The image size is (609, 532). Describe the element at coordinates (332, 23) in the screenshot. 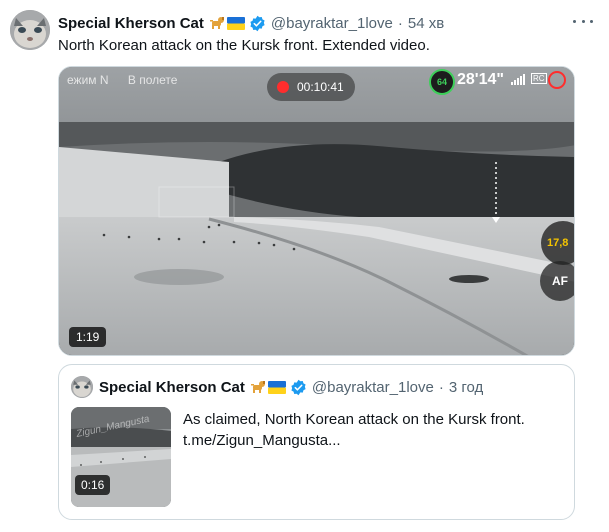

I see `author-handle: @bayraktar_1love` at that location.